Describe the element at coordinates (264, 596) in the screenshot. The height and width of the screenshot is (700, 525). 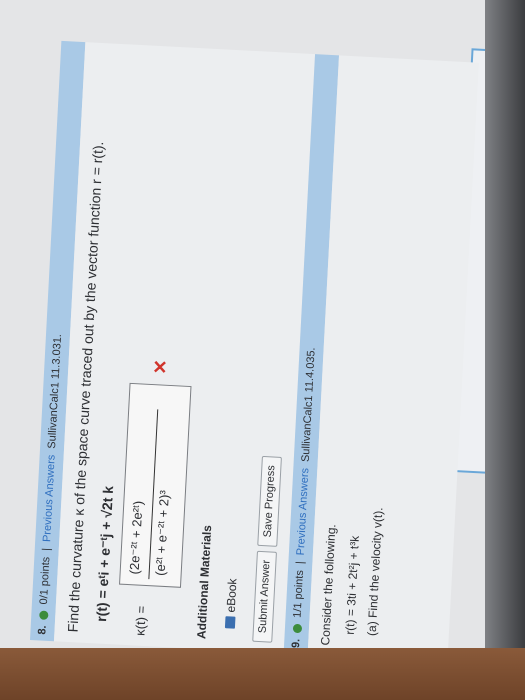
I see `submit-answer-button: Submit Answer` at that location.